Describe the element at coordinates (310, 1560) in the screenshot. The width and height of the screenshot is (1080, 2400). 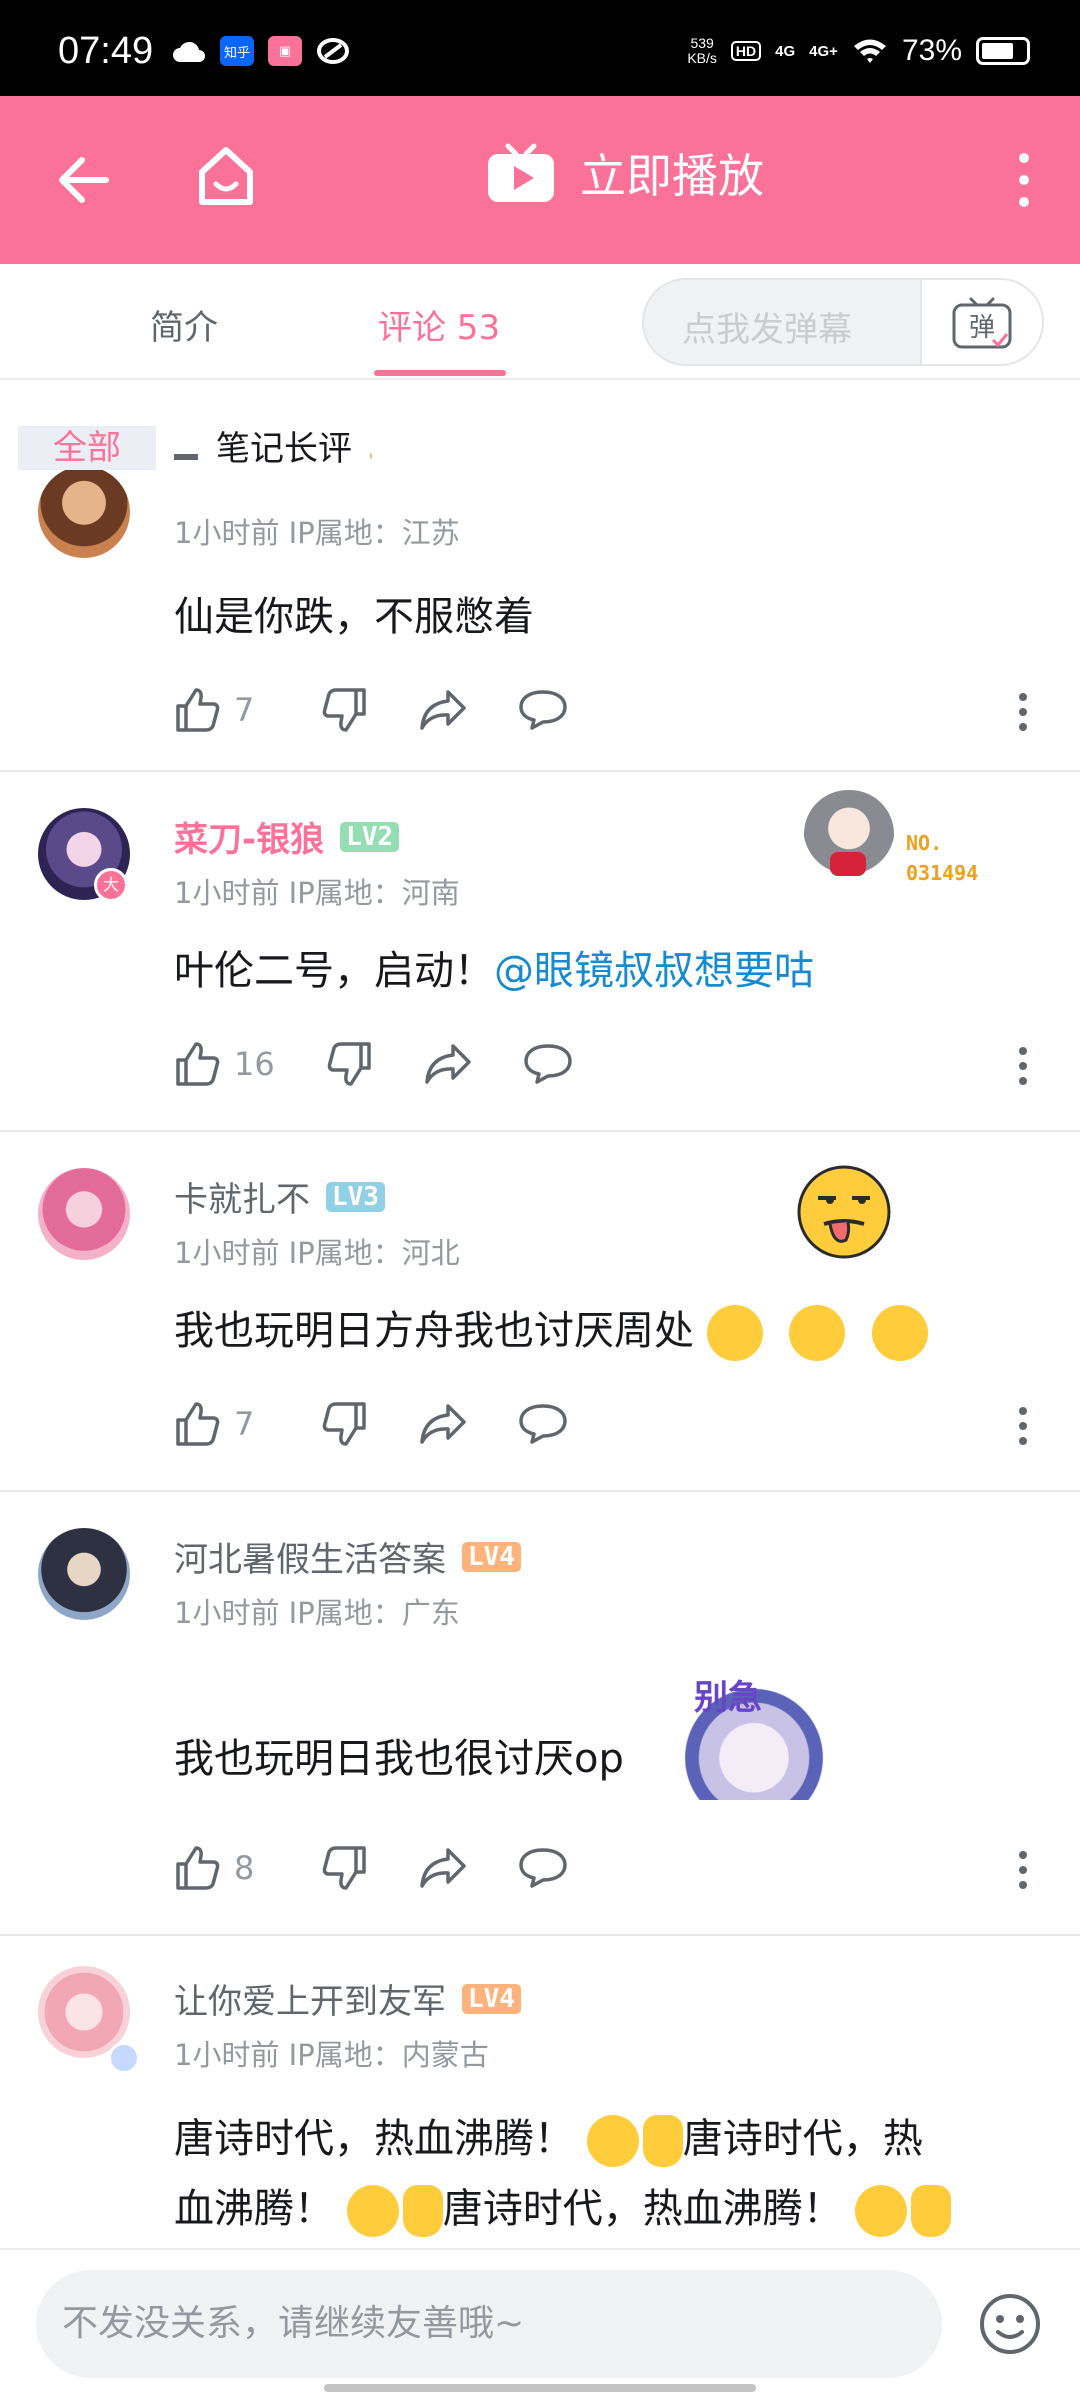
I see `username-text: 河北暑假生活答案` at that location.